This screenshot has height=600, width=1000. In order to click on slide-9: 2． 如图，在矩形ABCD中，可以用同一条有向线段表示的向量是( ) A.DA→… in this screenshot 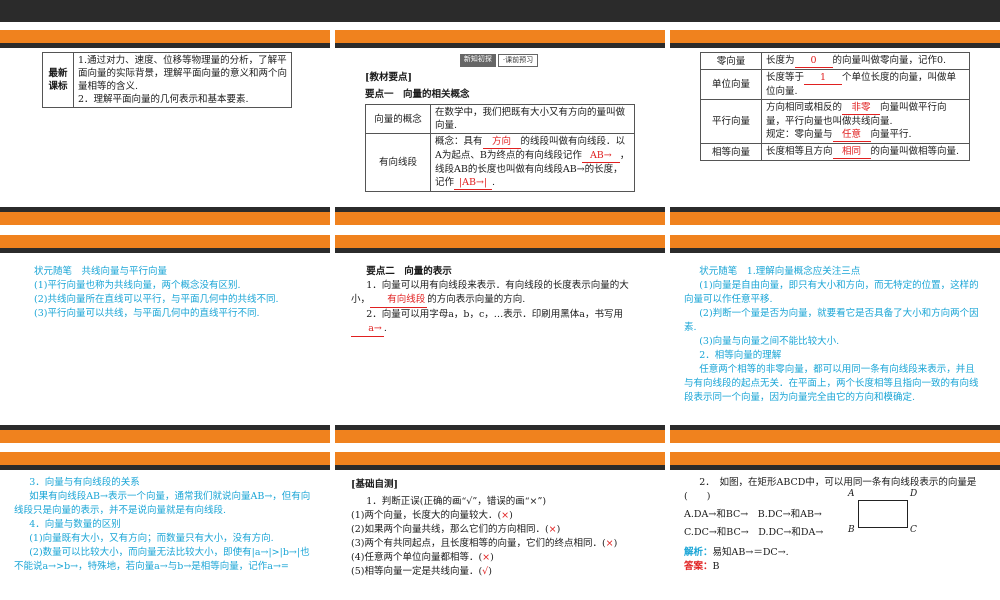, I will do `click(835, 526)`.